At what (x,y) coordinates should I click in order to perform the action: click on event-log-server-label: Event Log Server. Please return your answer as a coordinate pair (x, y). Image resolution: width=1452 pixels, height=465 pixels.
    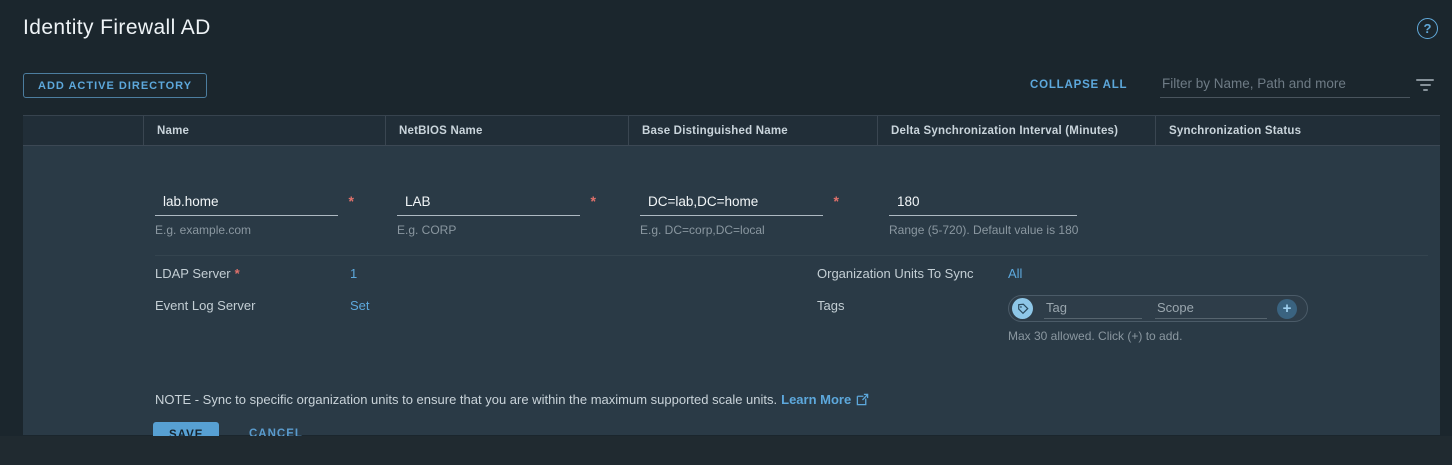
    Looking at the image, I should click on (205, 305).